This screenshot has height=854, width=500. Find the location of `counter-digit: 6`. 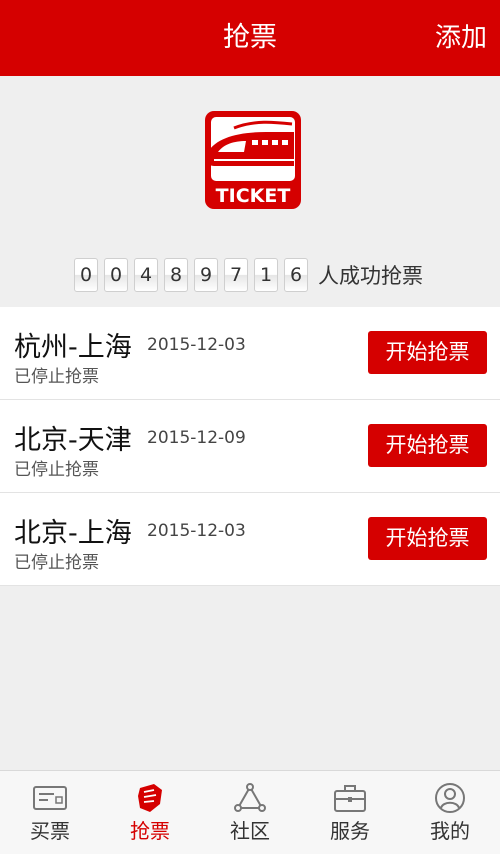

counter-digit: 6 is located at coordinates (296, 275).